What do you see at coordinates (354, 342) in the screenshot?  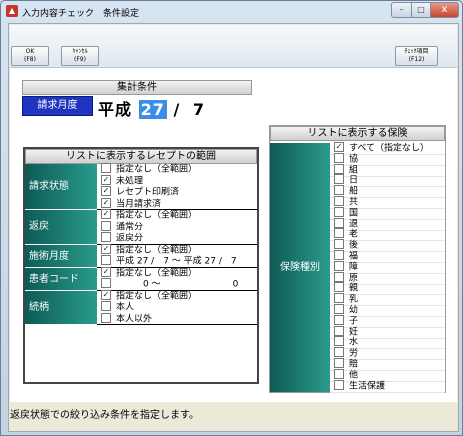 I see `insurance-option-label: 水` at bounding box center [354, 342].